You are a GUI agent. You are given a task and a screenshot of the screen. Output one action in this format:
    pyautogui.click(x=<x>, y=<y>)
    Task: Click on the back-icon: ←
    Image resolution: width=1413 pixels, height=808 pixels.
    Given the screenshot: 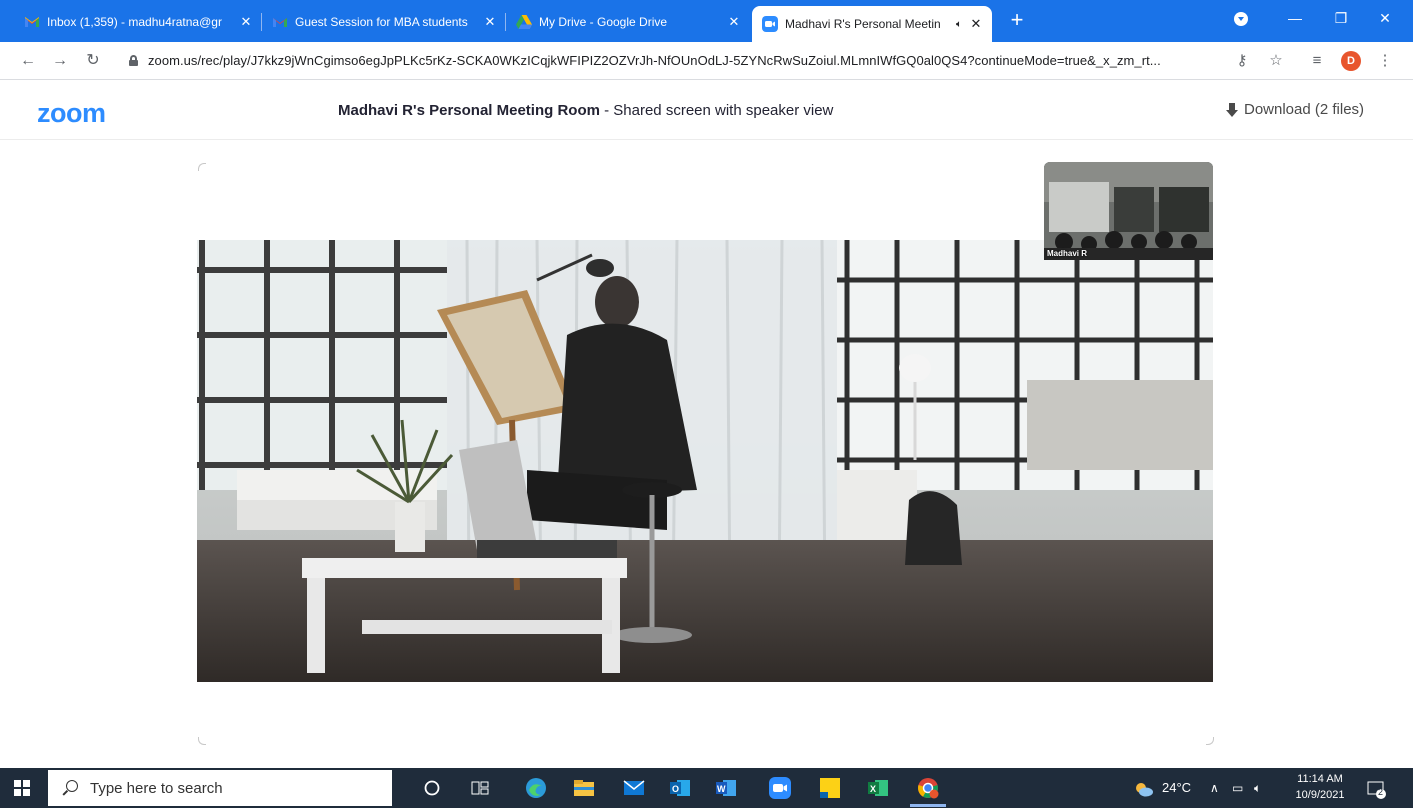 What is the action you would take?
    pyautogui.click(x=28, y=61)
    